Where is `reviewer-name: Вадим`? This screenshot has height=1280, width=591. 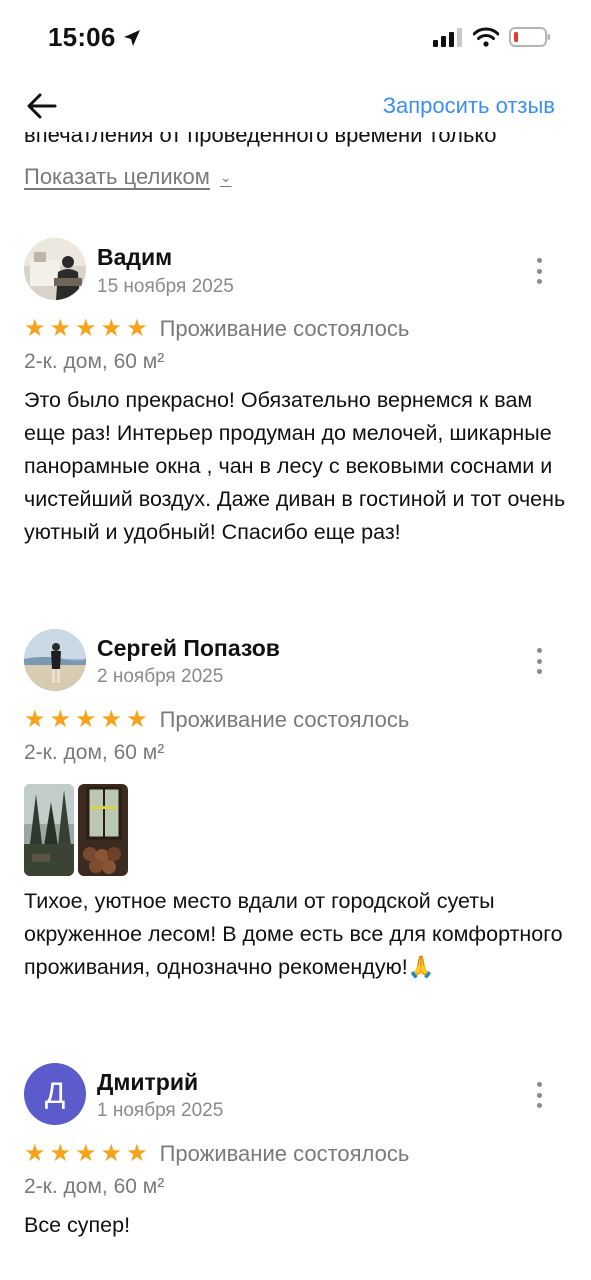
reviewer-name: Вадим is located at coordinates (135, 257).